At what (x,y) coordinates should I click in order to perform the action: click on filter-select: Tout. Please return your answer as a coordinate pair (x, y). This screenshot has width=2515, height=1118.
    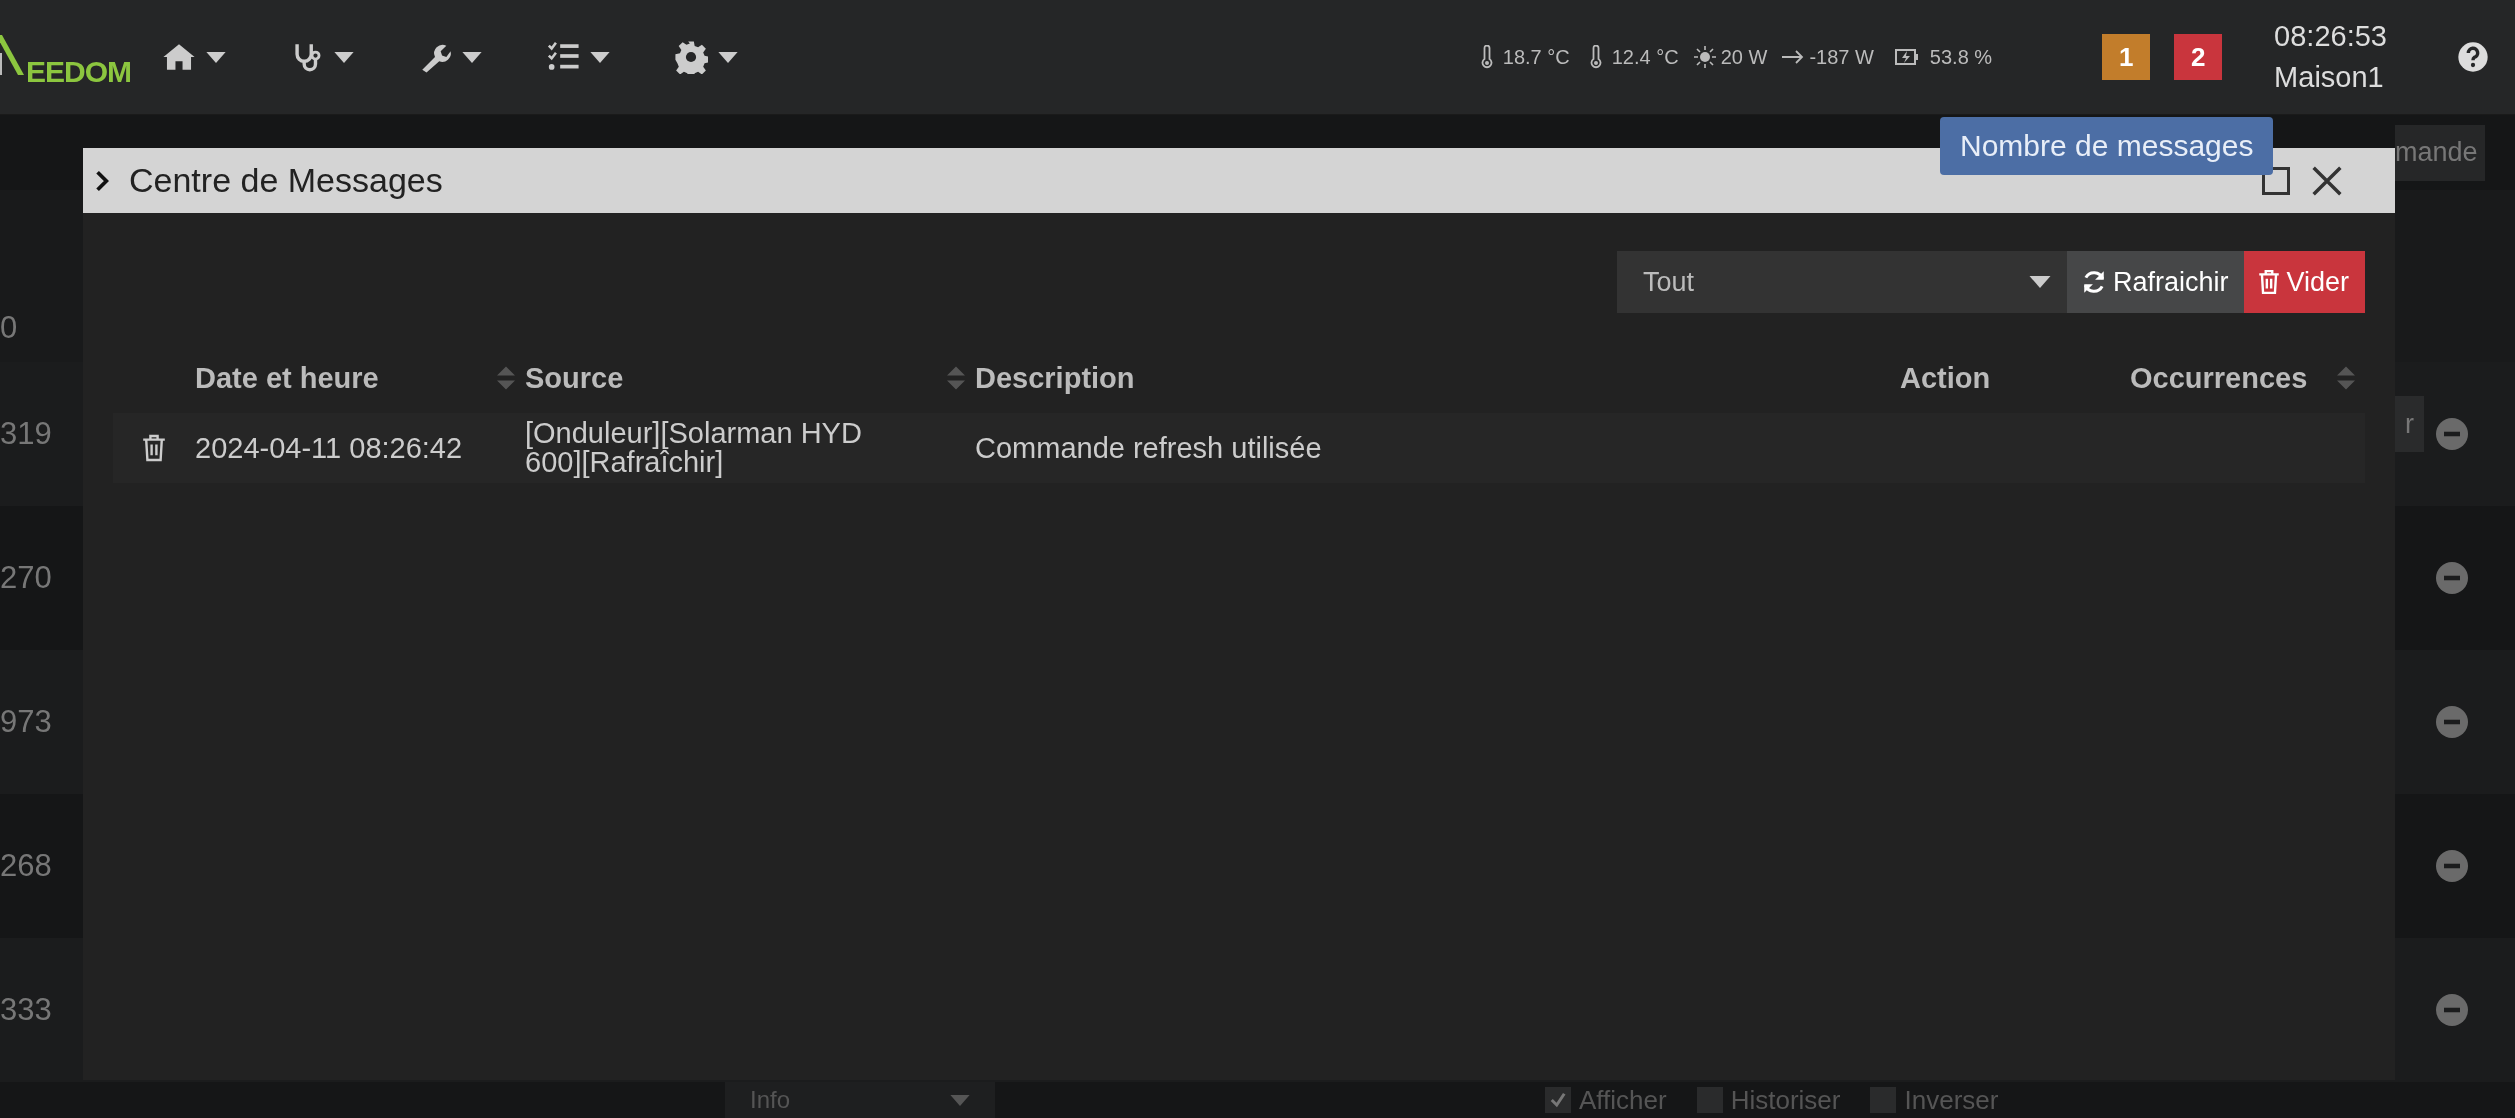
    Looking at the image, I should click on (1841, 282).